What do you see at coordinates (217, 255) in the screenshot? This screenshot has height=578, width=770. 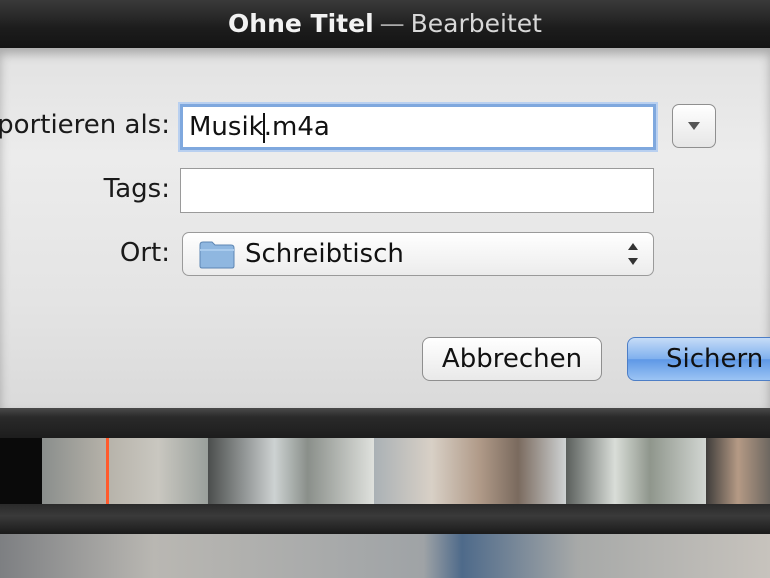 I see `folder-icon` at bounding box center [217, 255].